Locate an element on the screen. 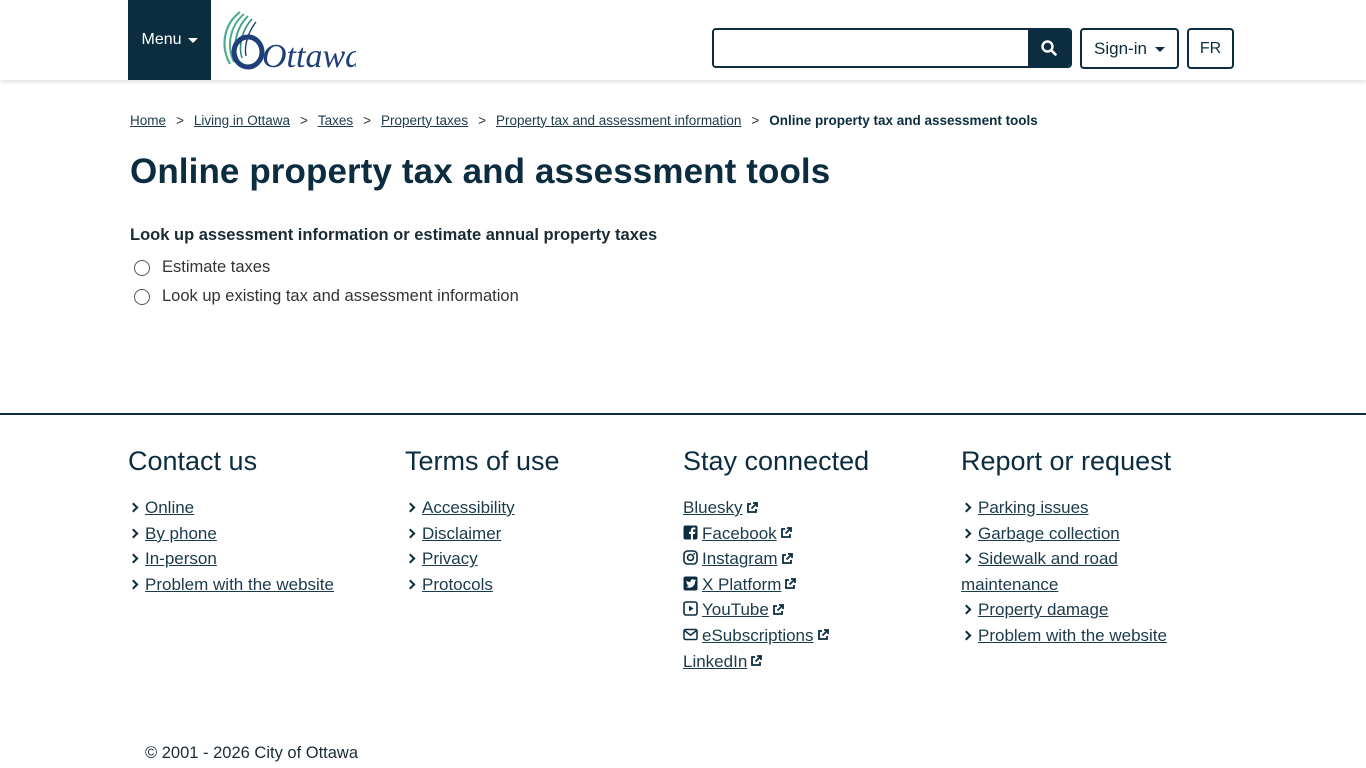  list-item: Parking issues is located at coordinates (1081, 508).